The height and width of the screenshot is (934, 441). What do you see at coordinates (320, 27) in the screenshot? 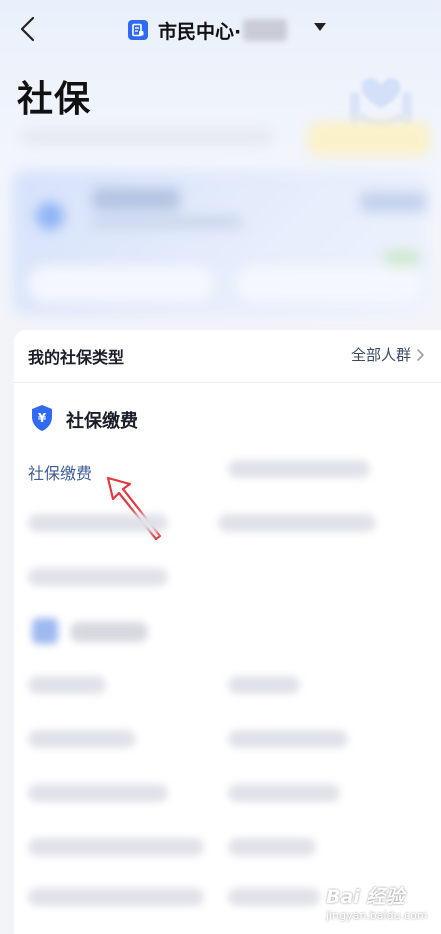
I see `caret-down-icon` at bounding box center [320, 27].